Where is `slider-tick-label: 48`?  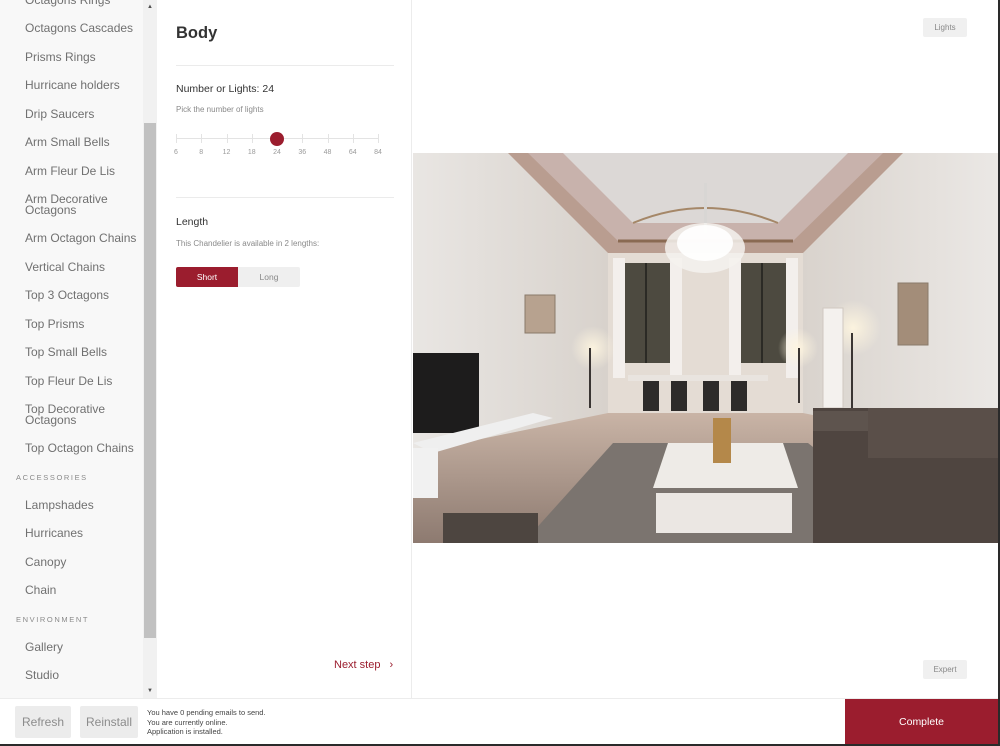 slider-tick-label: 48 is located at coordinates (327, 152).